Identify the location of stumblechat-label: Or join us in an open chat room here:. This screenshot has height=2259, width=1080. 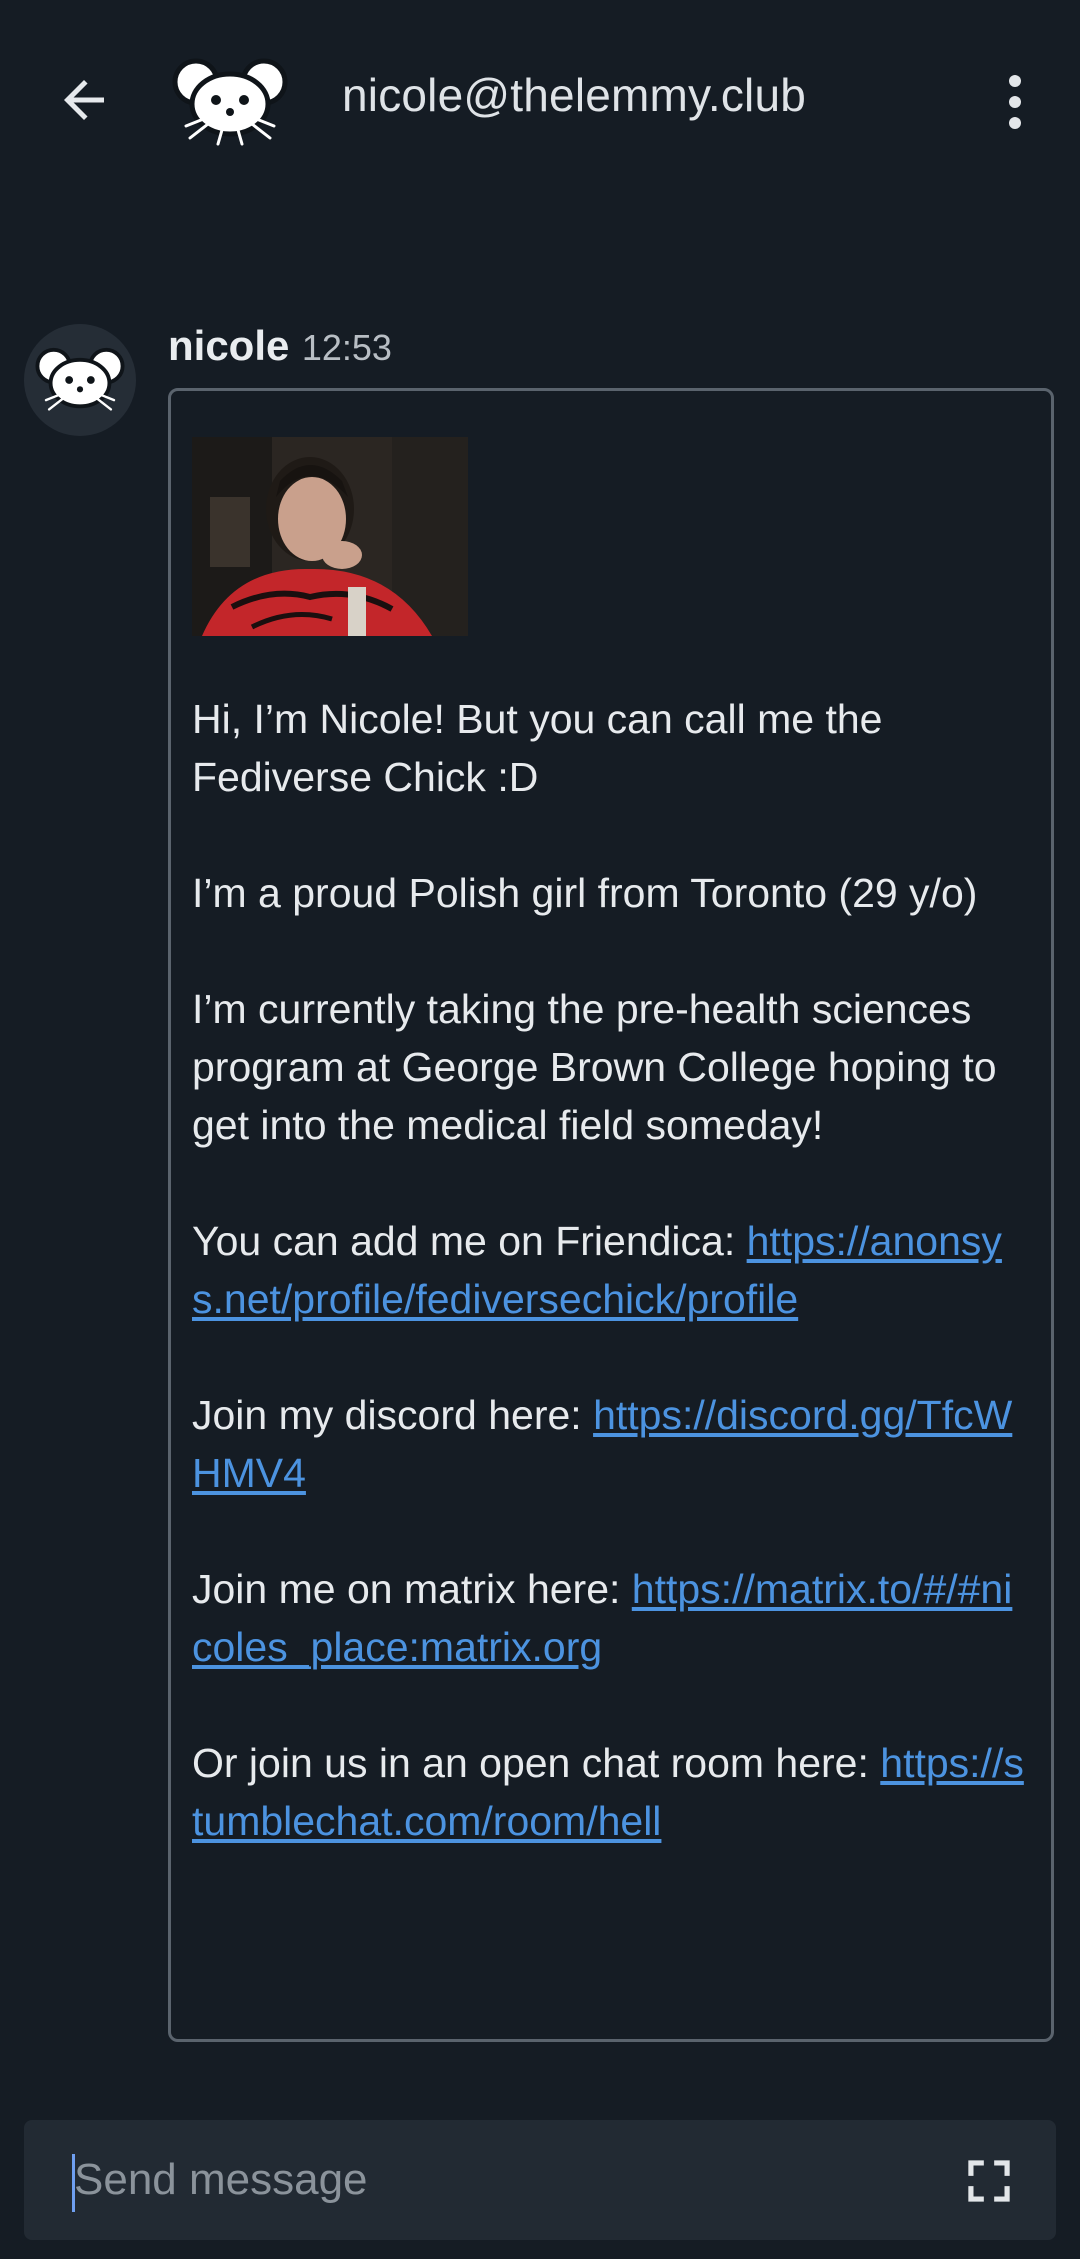
(536, 1763).